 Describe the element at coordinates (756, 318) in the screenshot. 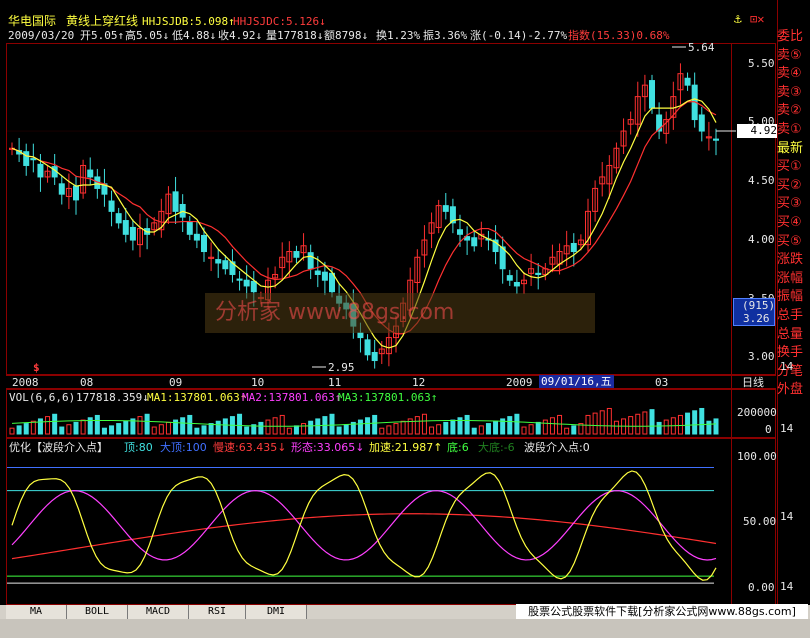

I see `volume-mark-value: 3.26` at that location.